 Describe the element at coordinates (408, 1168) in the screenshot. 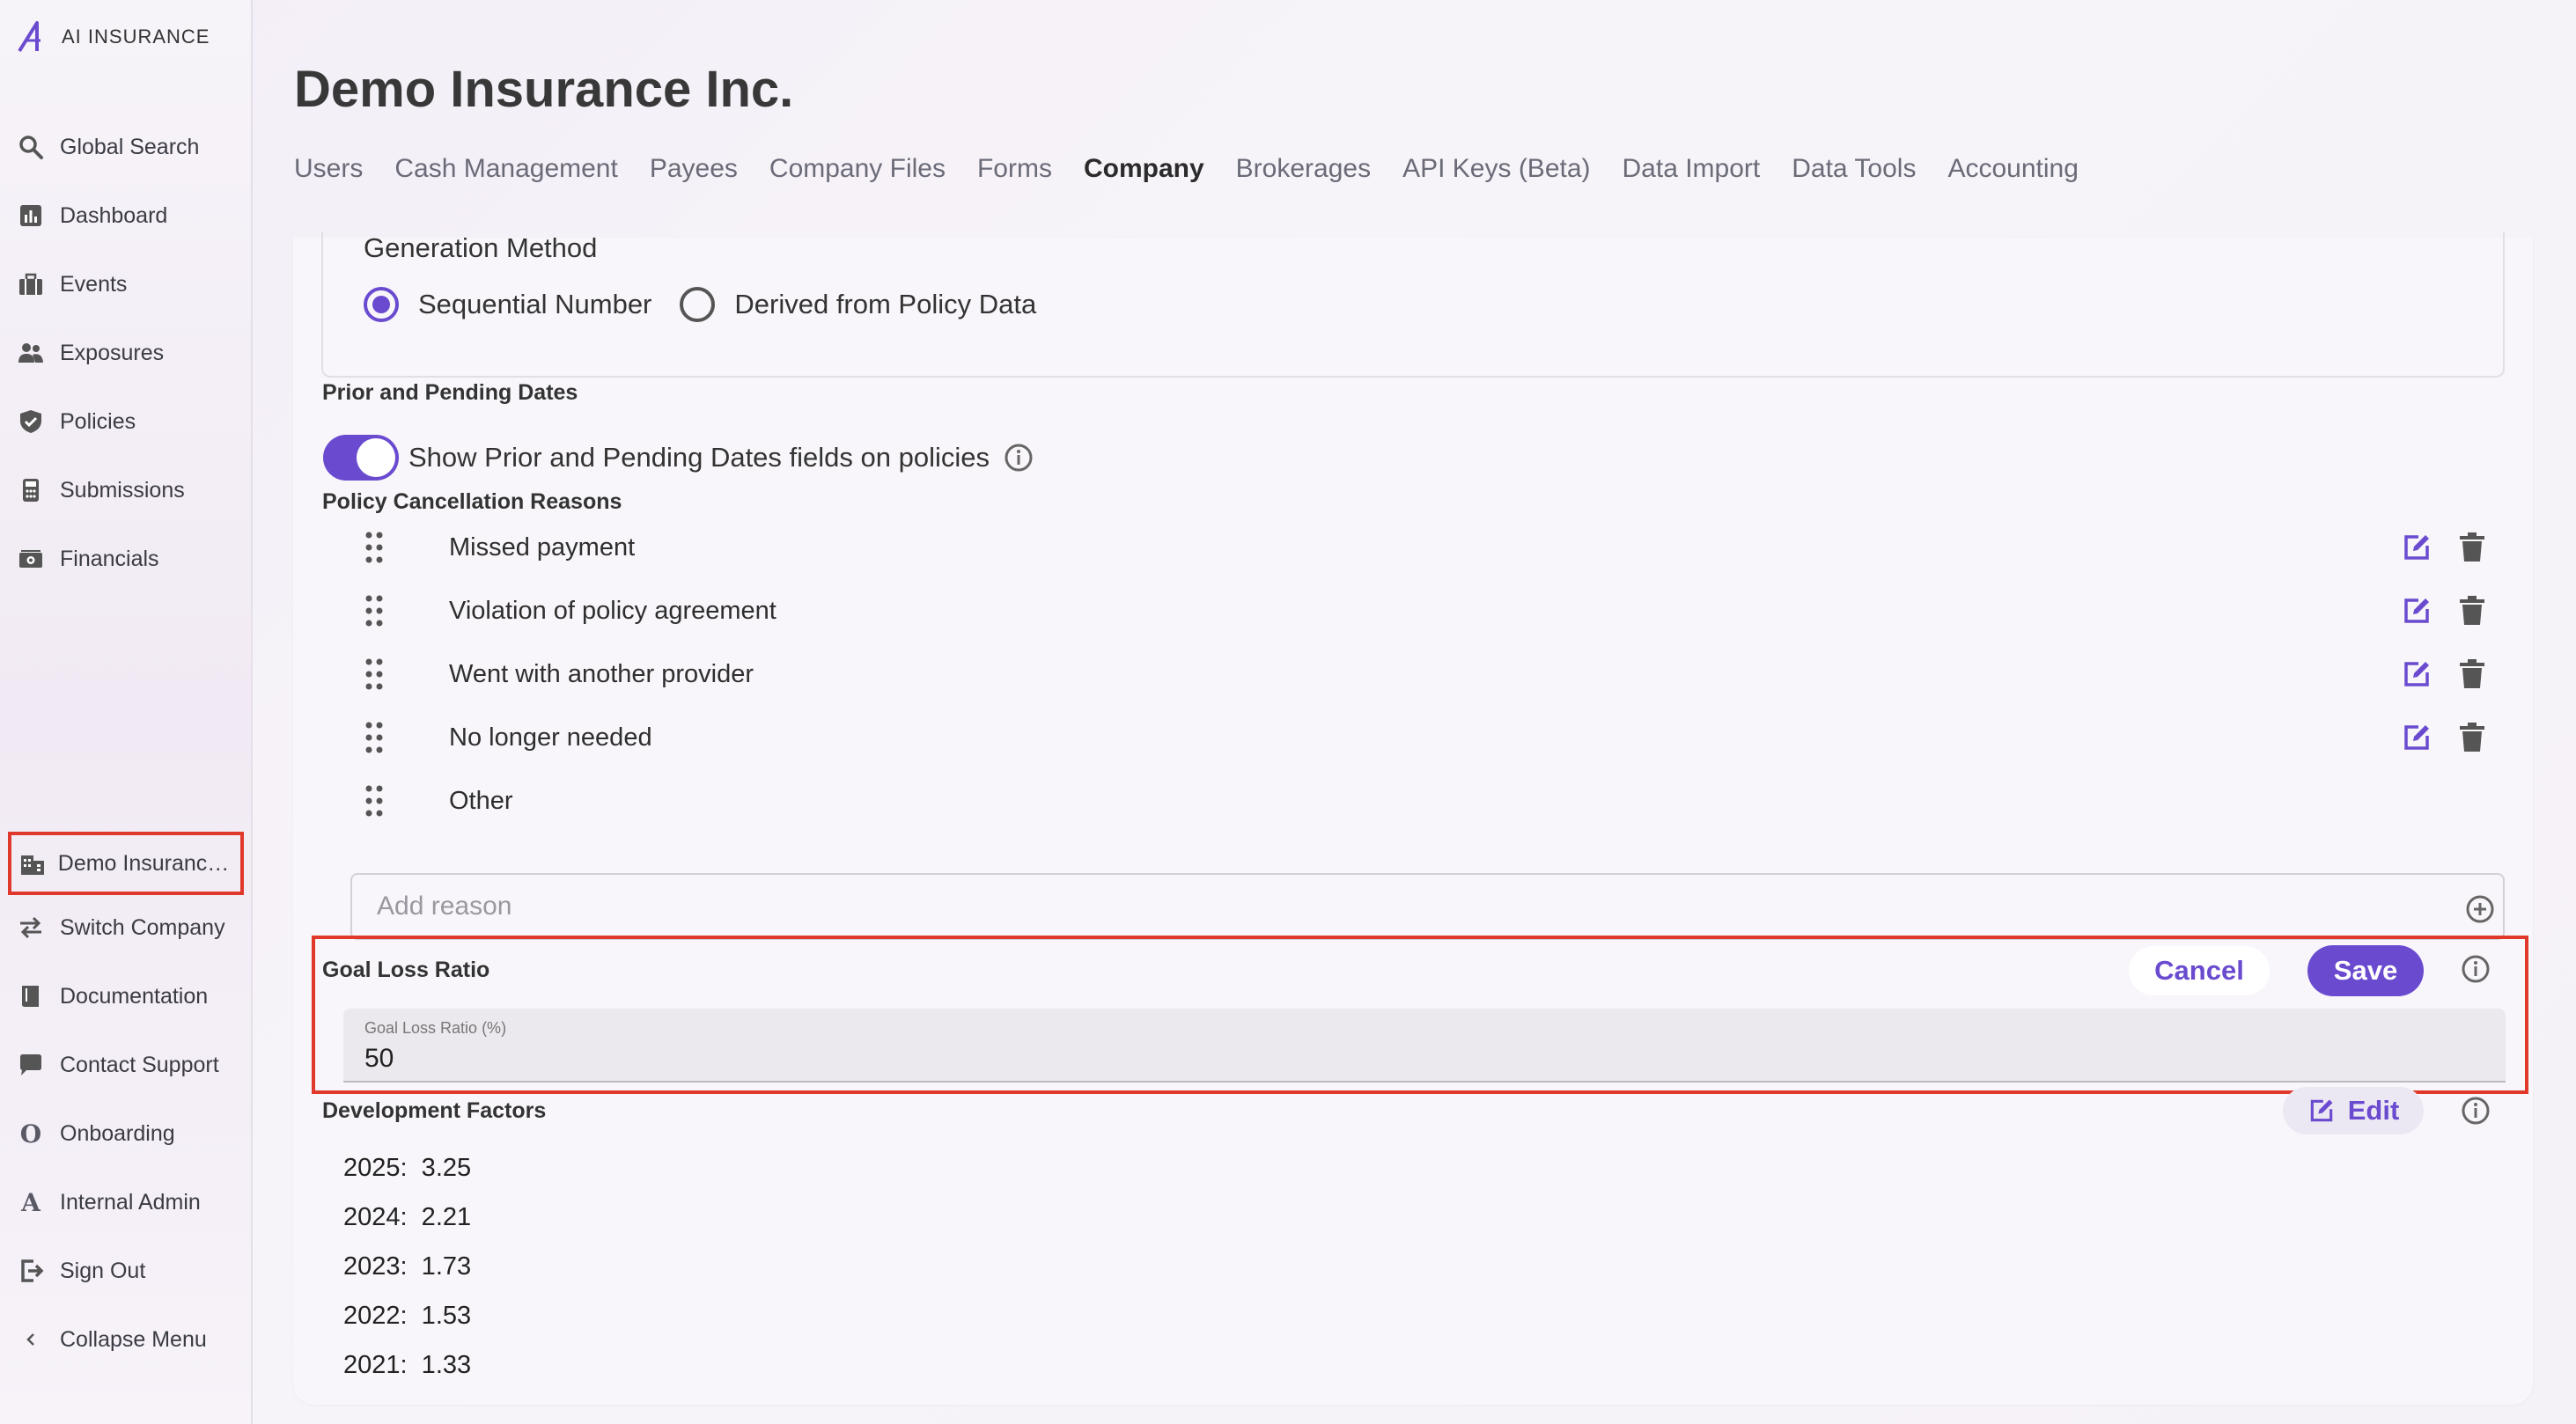

I see `development-factor-row: 2025: 3.25` at that location.